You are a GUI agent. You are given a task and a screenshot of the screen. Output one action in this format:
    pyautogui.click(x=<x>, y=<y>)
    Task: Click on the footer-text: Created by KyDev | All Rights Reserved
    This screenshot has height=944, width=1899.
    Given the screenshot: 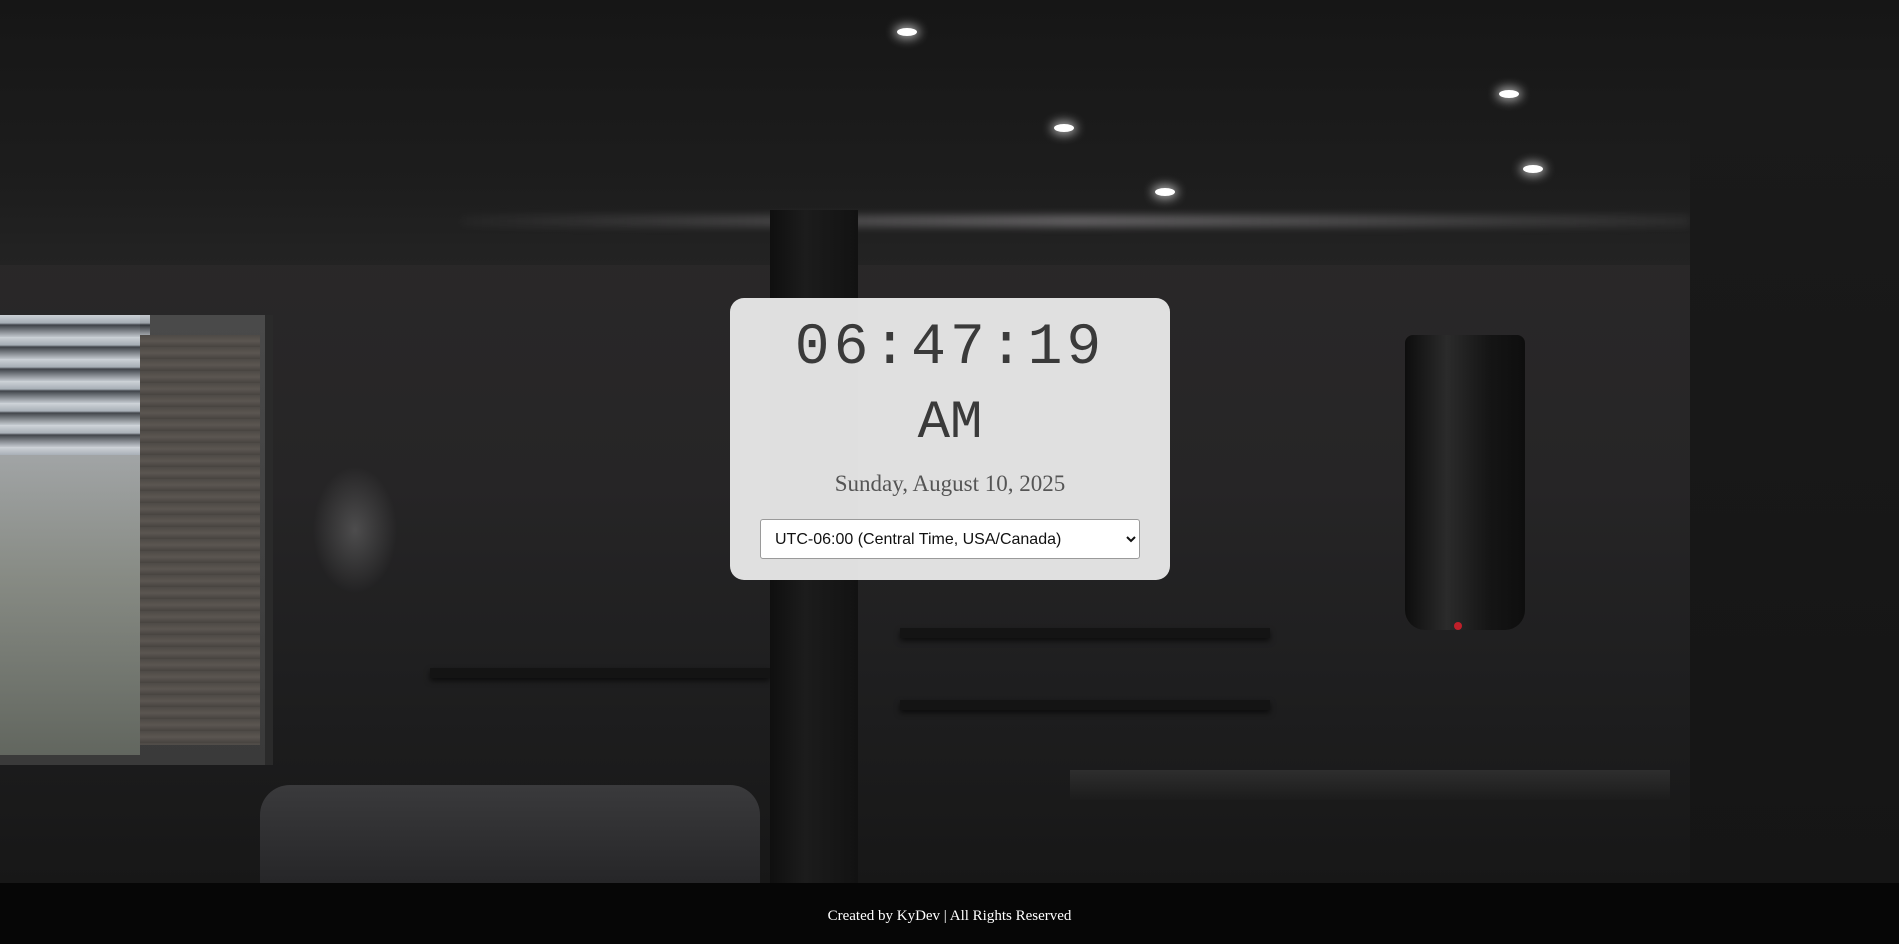 What is the action you would take?
    pyautogui.click(x=949, y=916)
    